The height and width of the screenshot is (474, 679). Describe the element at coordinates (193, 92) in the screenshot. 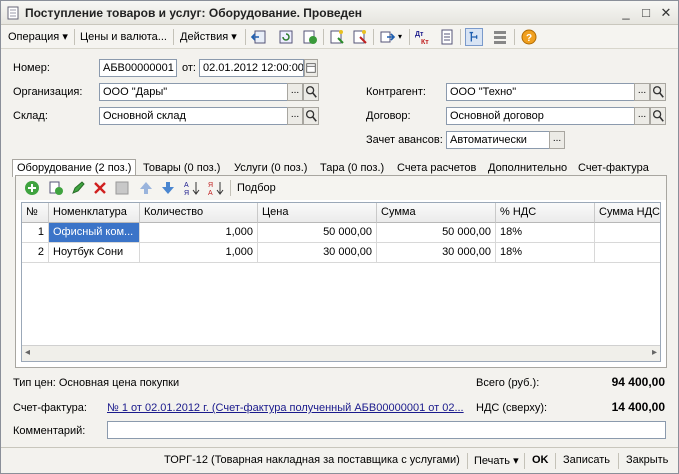

I see `org-field: ООО "Дары"` at that location.